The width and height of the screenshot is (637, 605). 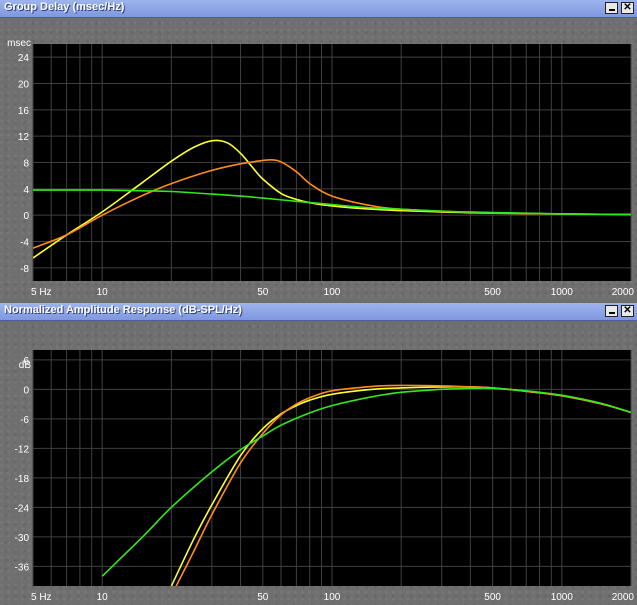 What do you see at coordinates (64, 7) in the screenshot?
I see `panel-title: Group Delay (msec/Hz)` at bounding box center [64, 7].